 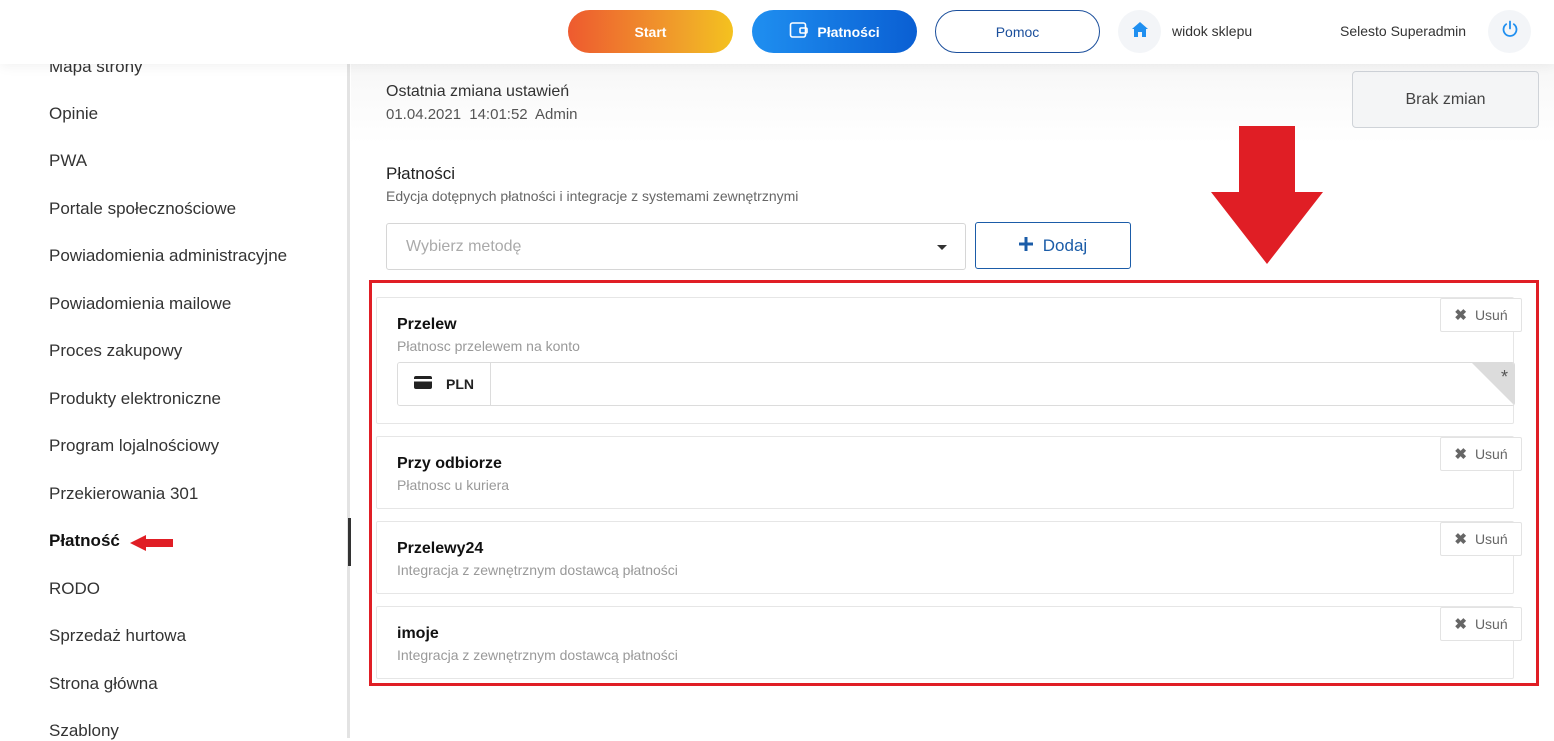 I want to click on payment-card-cod: Przy odbiorze Płatnosc u kuriera ✖ Usuń, so click(x=949, y=472).